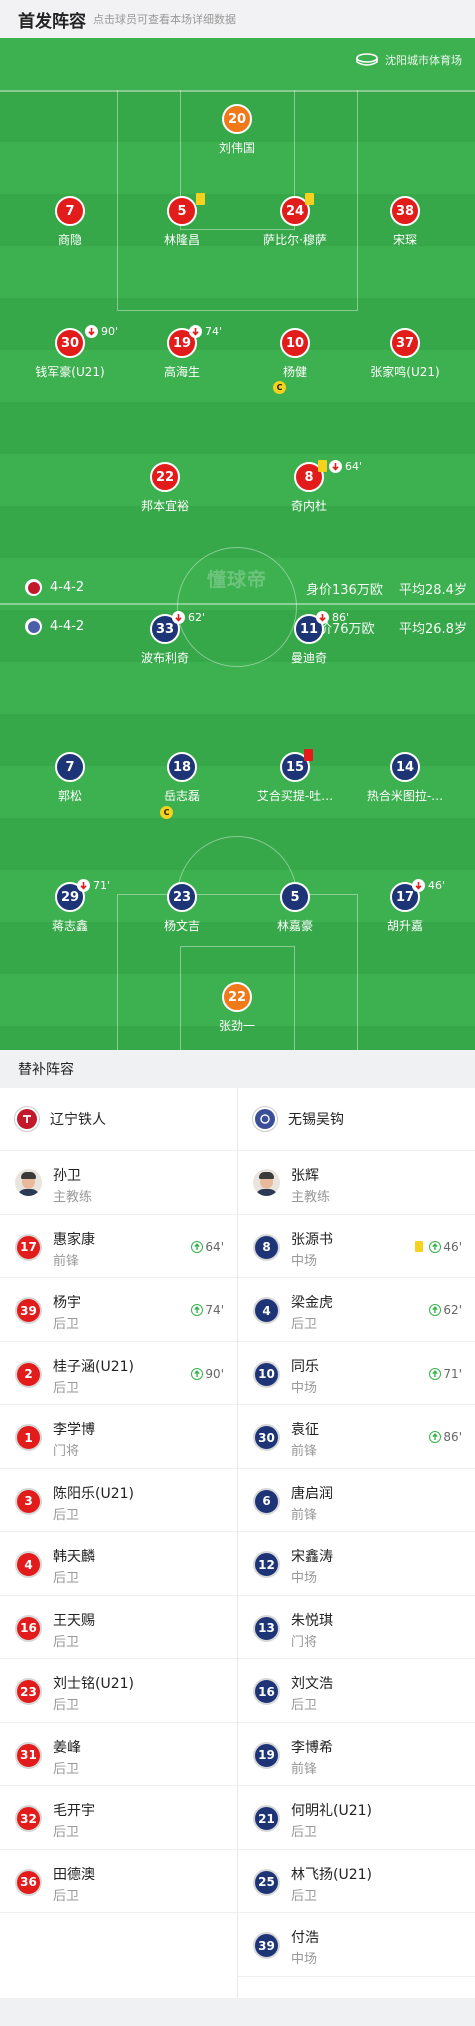 The width and height of the screenshot is (475, 2026). Describe the element at coordinates (74, 1430) in the screenshot. I see `player-name: 李学博` at that location.